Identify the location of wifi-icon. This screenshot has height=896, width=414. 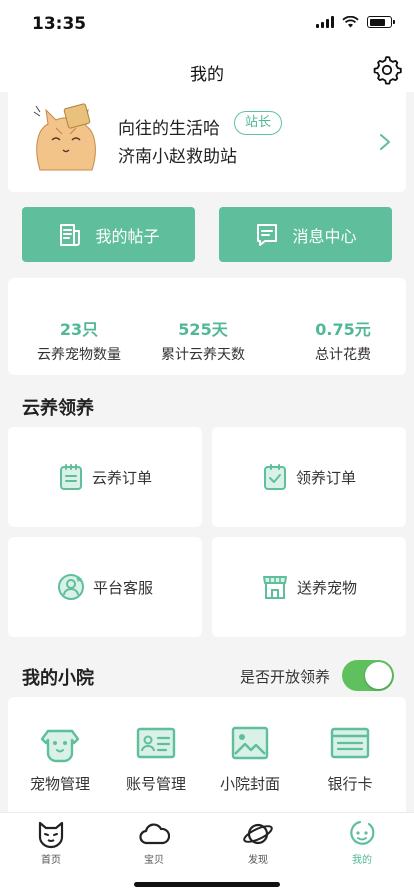
(350, 22).